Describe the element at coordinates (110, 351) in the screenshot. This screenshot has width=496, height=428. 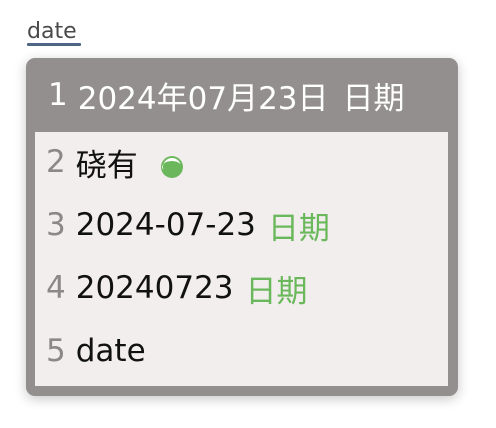
I see `candidate-text: date` at that location.